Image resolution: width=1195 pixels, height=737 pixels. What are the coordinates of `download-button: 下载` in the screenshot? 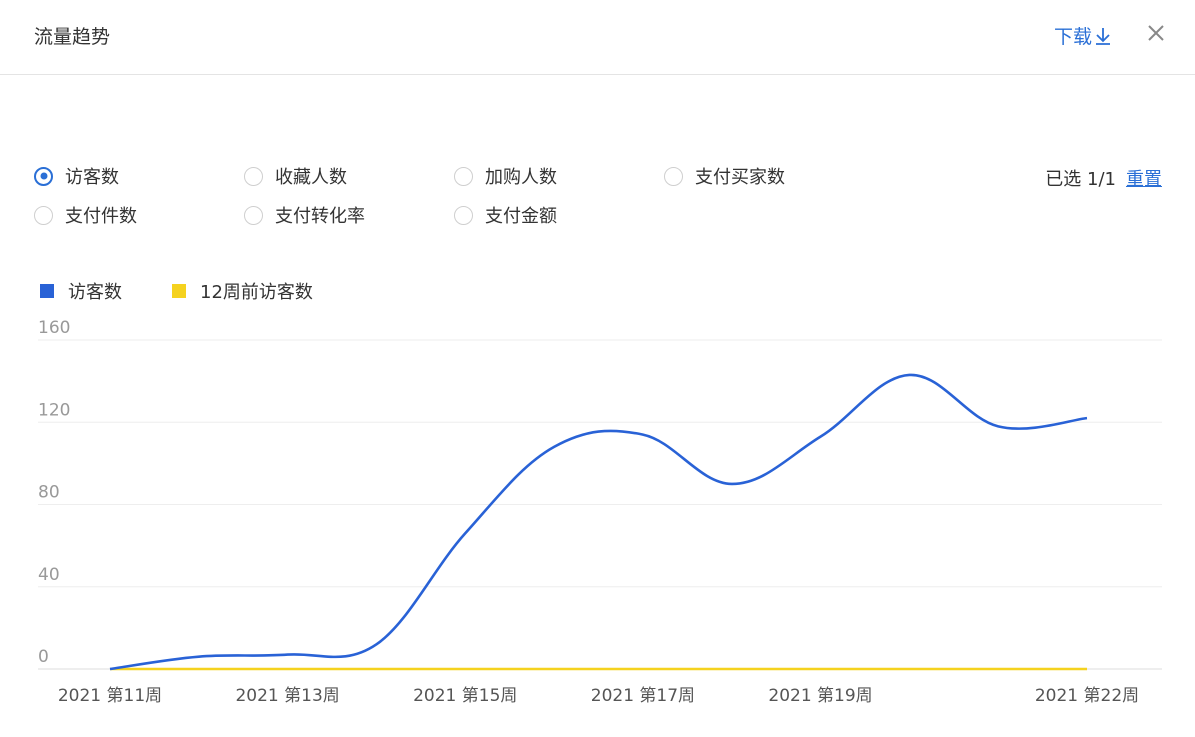 It's located at (1083, 35).